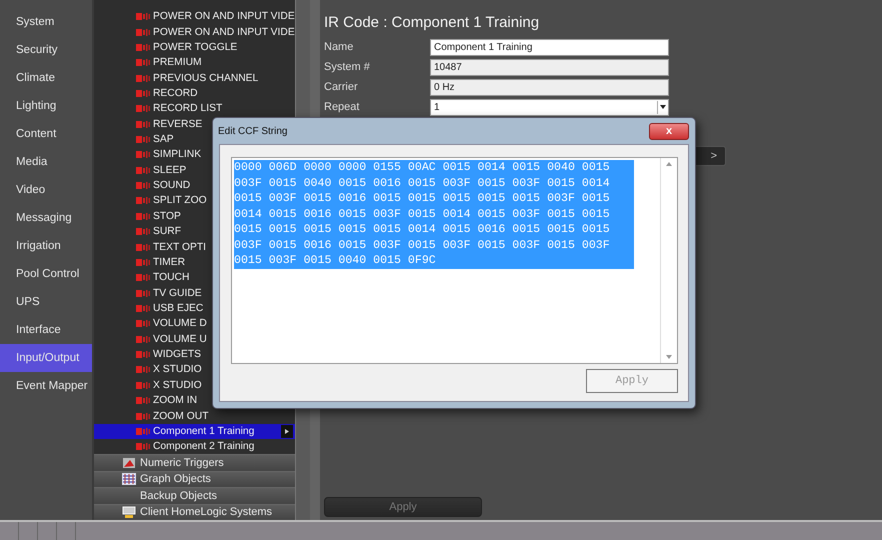 The width and height of the screenshot is (882, 540). I want to click on scroll-down-icon, so click(669, 357).